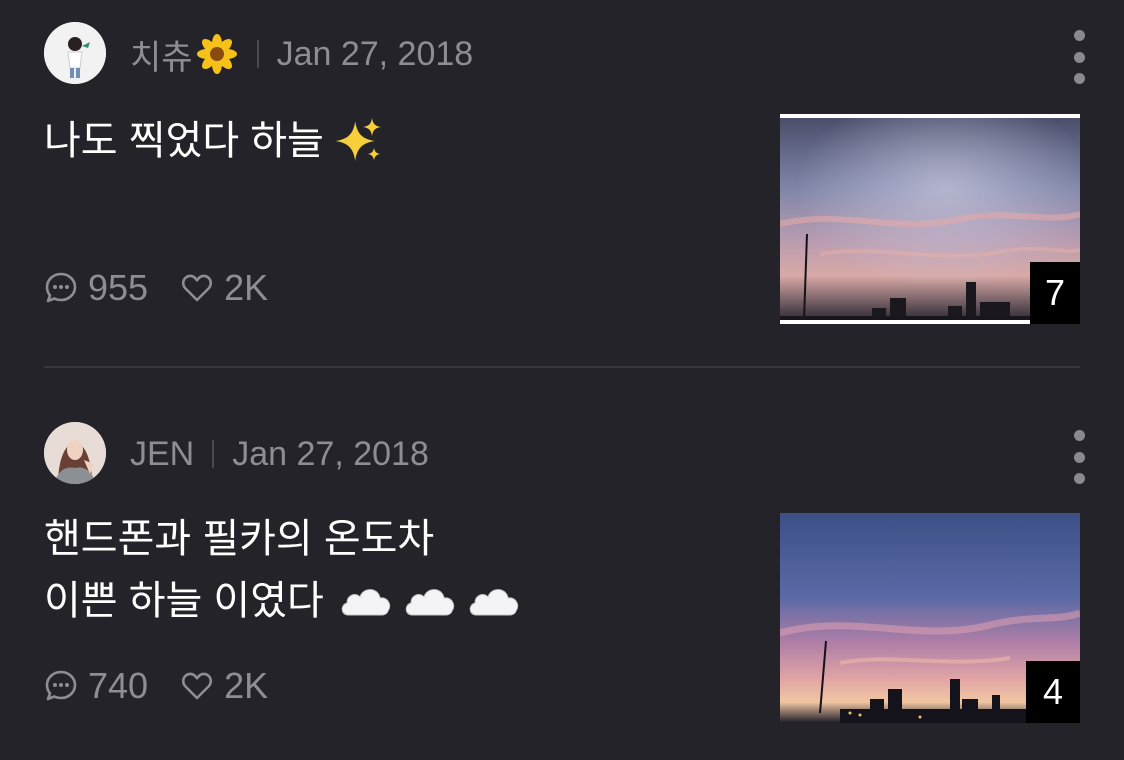 Image resolution: width=1124 pixels, height=760 pixels. I want to click on post-text: 핸드폰과 필카의 온도차 이쁜 하늘 이였다, so click(283, 570).